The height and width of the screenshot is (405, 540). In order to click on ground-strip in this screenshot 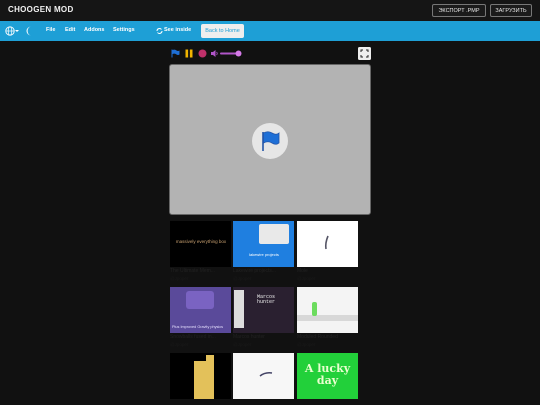, I will do `click(327, 318)`.